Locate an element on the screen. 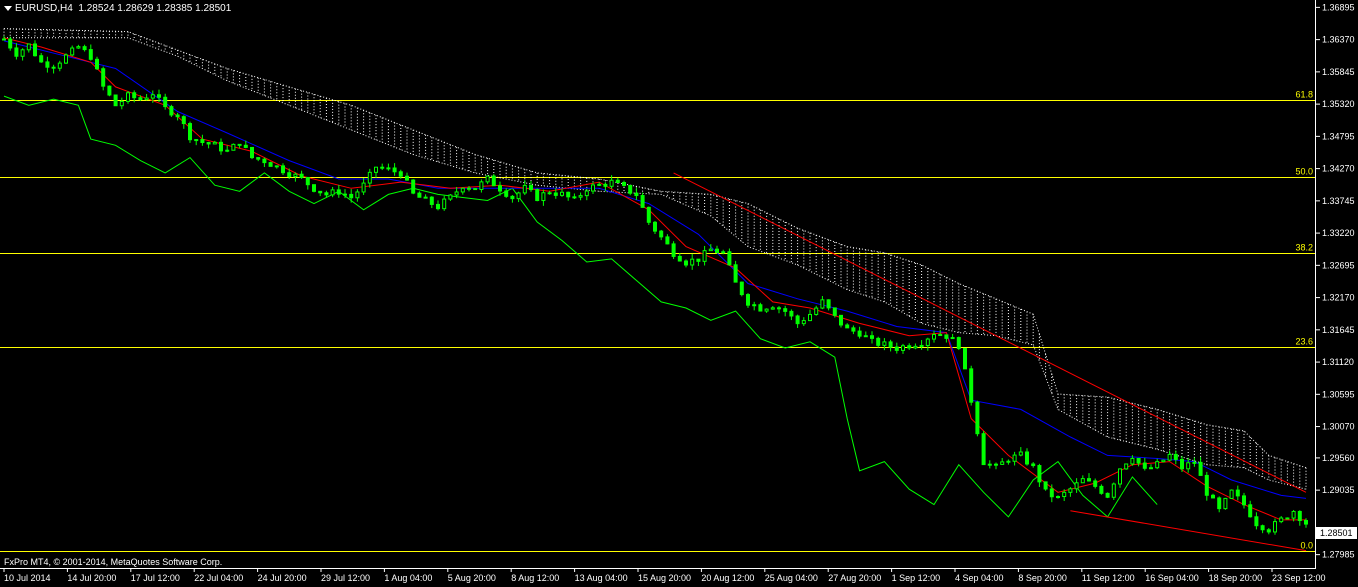 The image size is (1358, 587). time-tick-label: 24 Jul 20:00 is located at coordinates (282, 578).